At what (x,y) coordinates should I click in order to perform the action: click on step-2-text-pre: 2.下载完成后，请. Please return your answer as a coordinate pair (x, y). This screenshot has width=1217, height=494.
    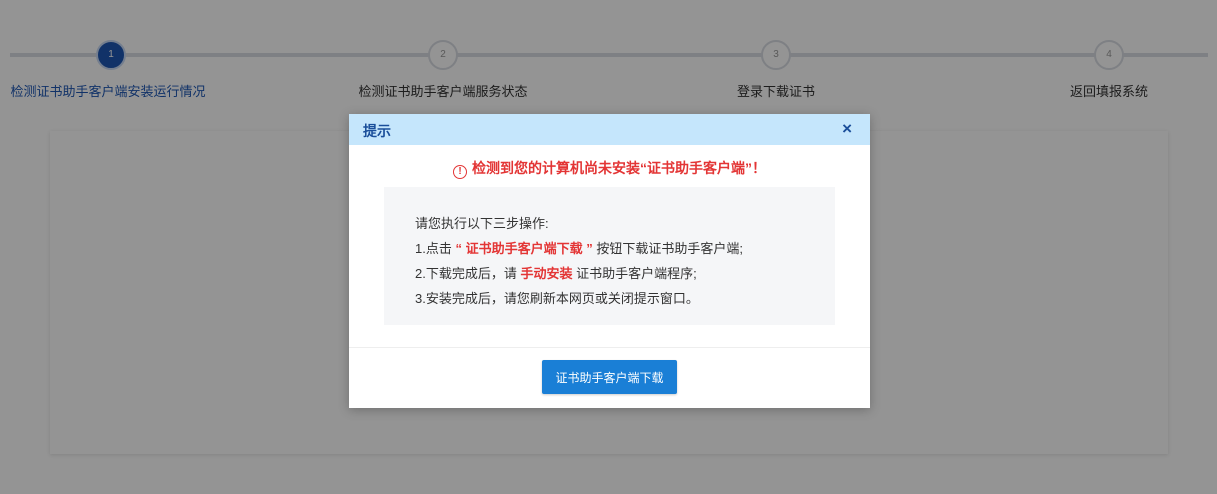
    Looking at the image, I should click on (466, 273).